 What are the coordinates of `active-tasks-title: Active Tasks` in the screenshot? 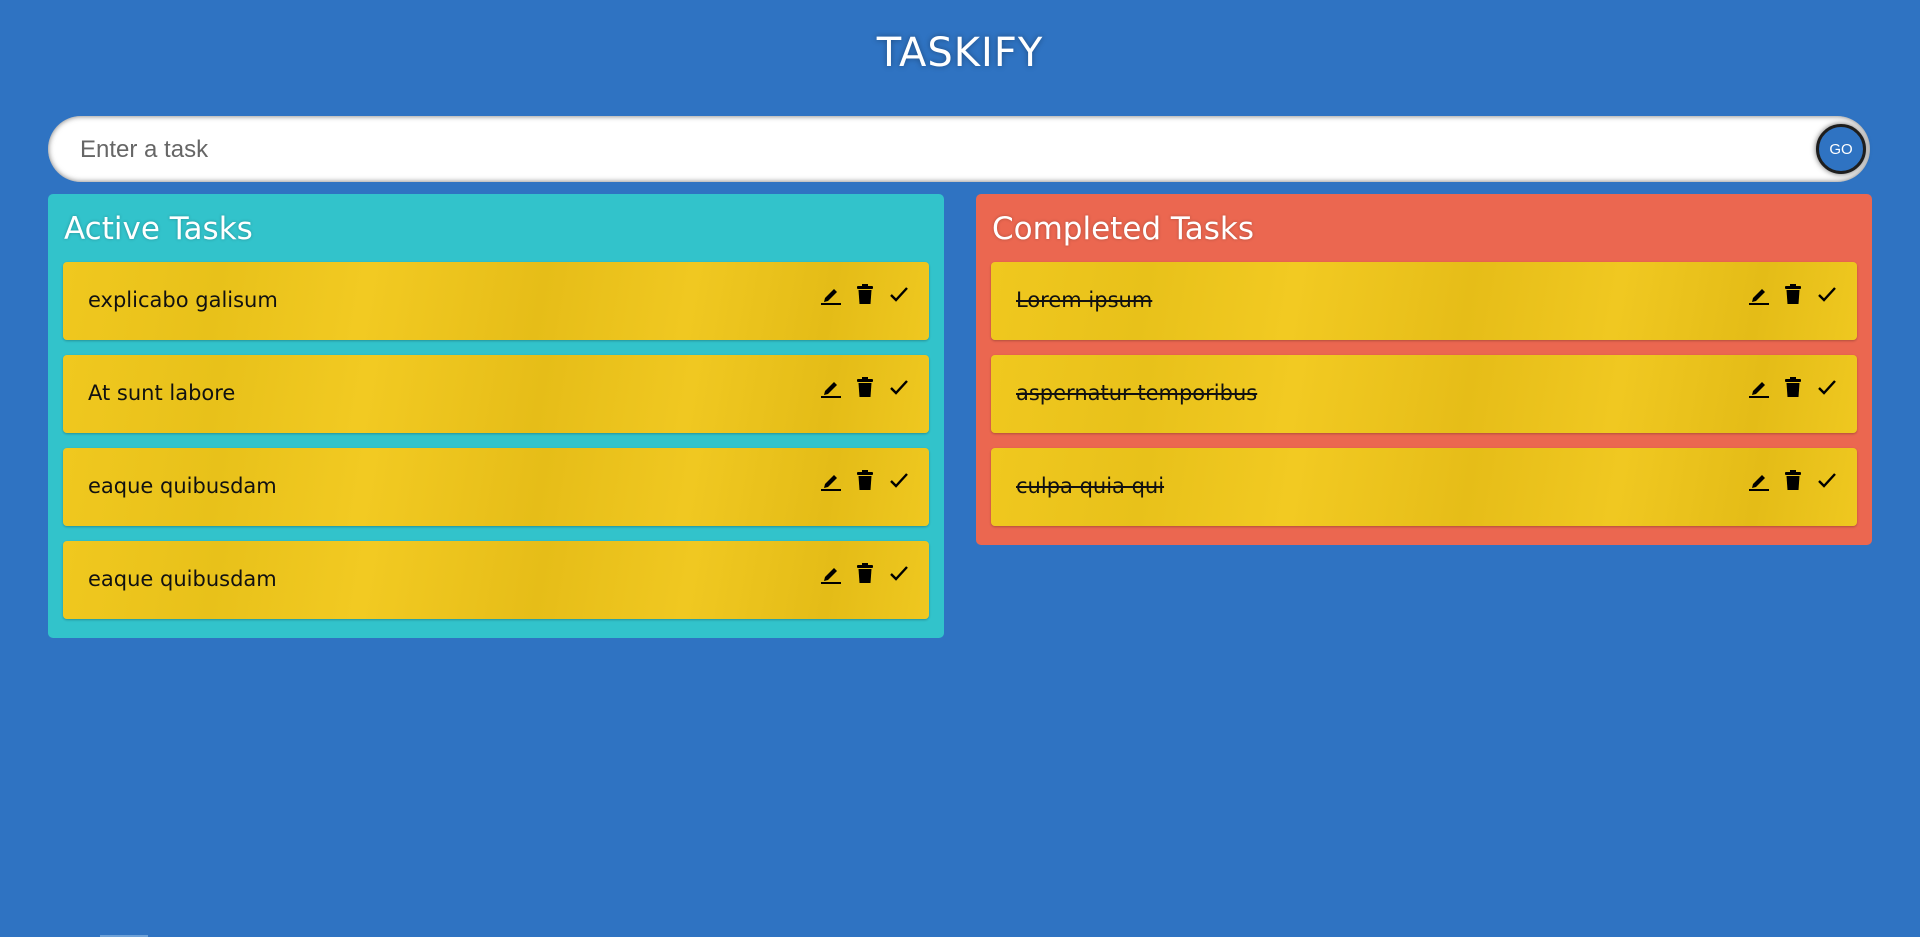 It's located at (158, 229).